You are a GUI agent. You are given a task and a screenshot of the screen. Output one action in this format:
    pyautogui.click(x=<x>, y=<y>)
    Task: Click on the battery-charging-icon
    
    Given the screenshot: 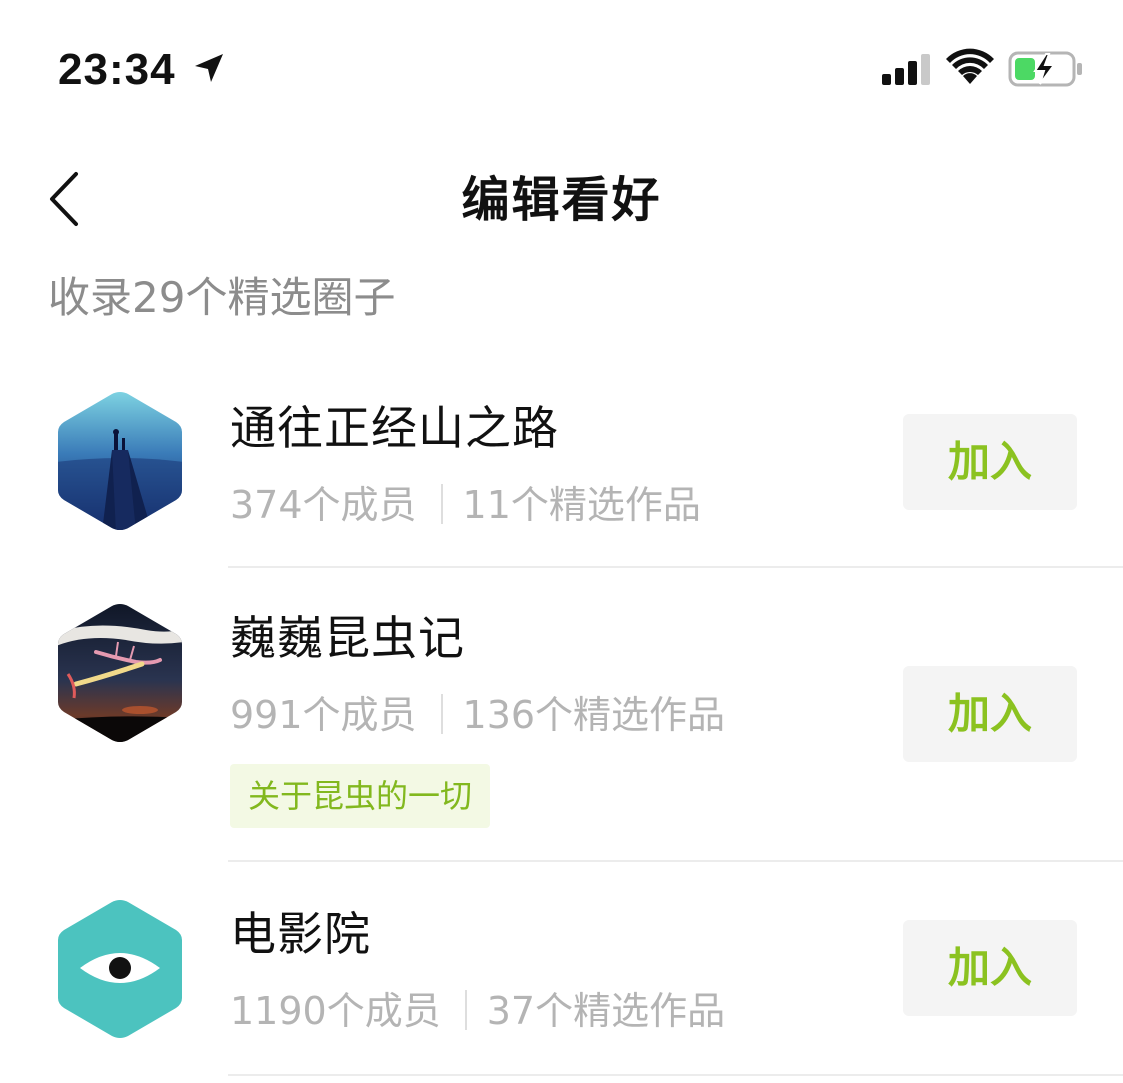 What is the action you would take?
    pyautogui.click(x=1045, y=69)
    